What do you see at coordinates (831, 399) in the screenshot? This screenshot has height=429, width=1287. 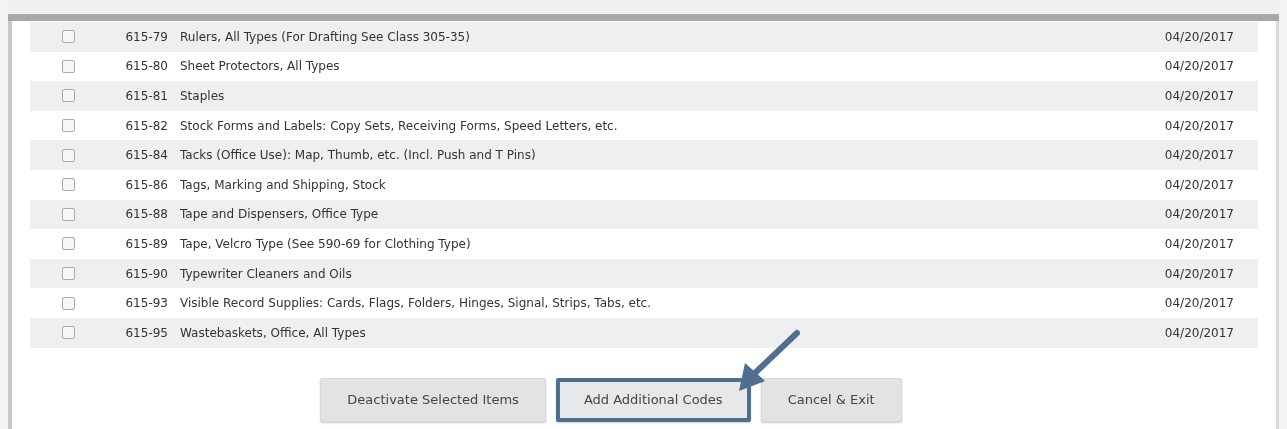 I see `action-button: Cancel & Exit` at bounding box center [831, 399].